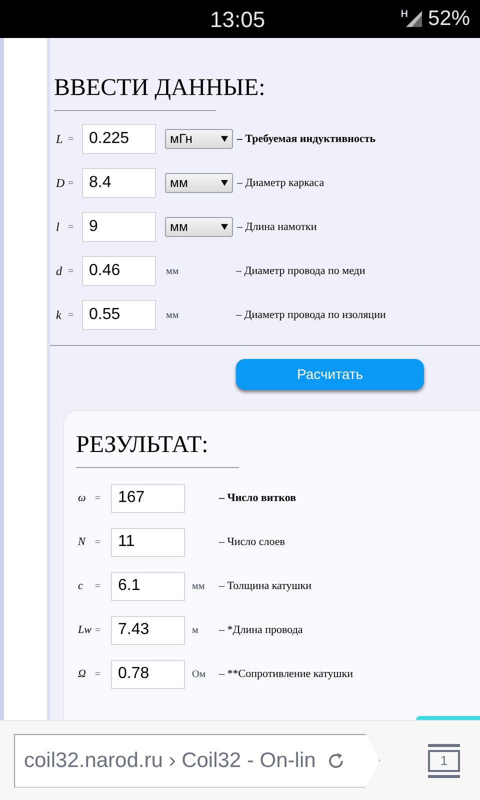 Image resolution: width=480 pixels, height=800 pixels. What do you see at coordinates (119, 139) in the screenshot?
I see `value-field: 0.225` at bounding box center [119, 139].